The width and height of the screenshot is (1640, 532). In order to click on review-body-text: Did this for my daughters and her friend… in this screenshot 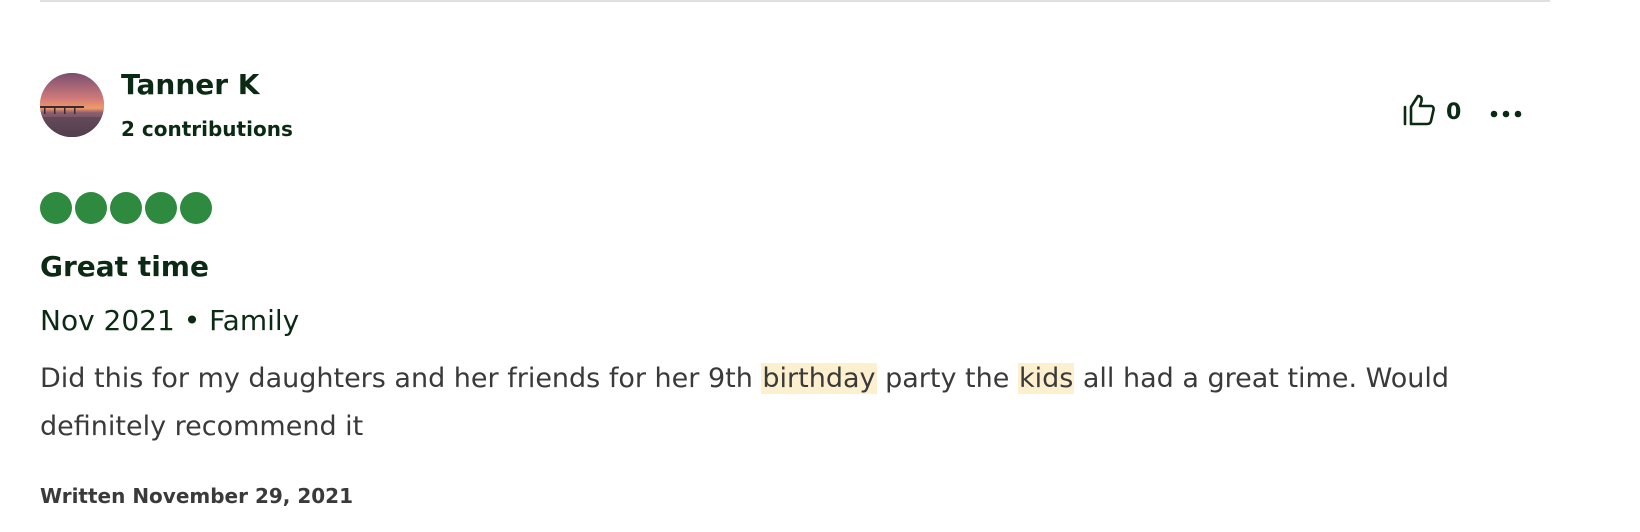, I will do `click(401, 378)`.